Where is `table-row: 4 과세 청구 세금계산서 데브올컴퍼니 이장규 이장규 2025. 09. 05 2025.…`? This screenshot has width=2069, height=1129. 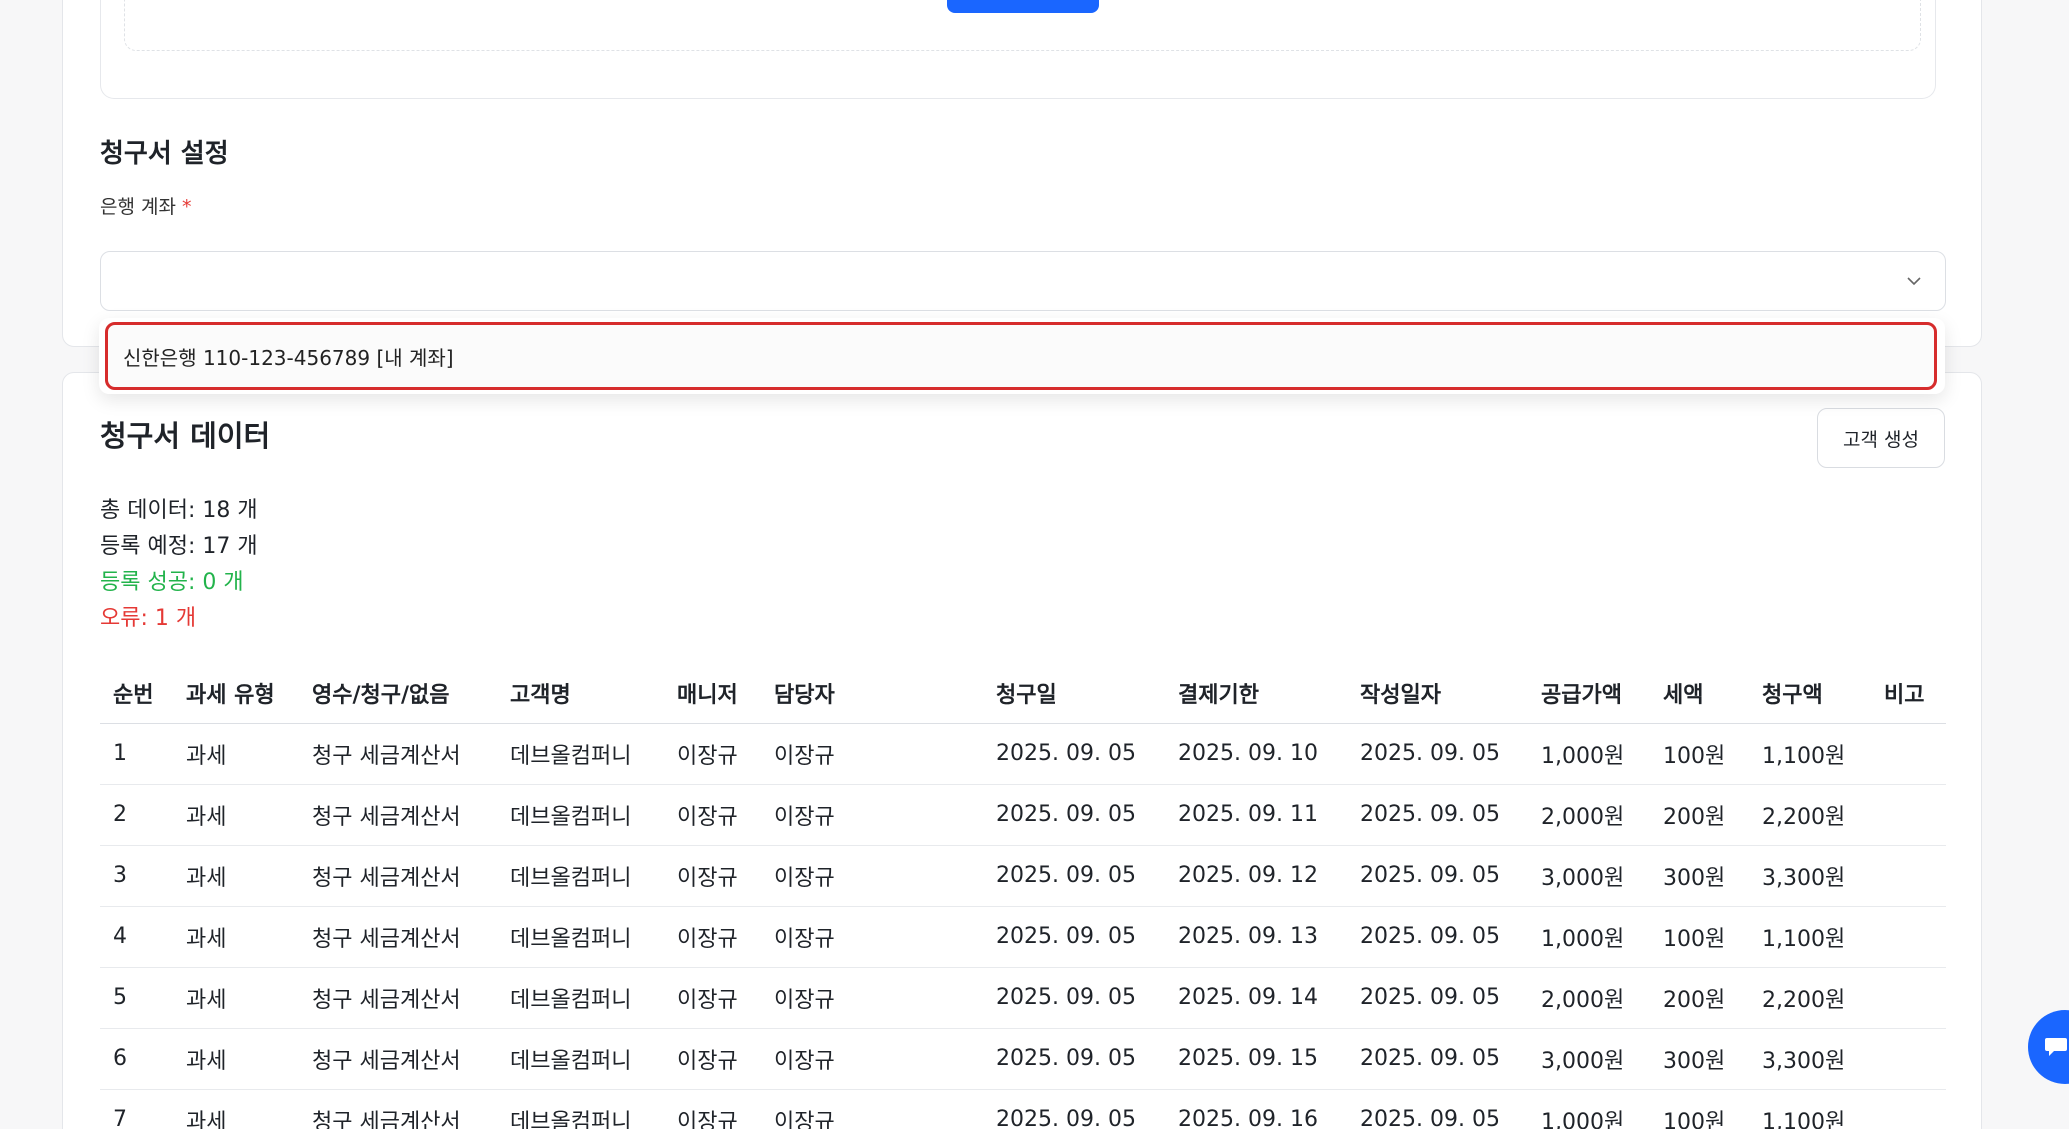
table-row: 4 과세 청구 세금계산서 데브올컴퍼니 이장규 이장규 2025. 09. 05 2025.… is located at coordinates (1023, 937).